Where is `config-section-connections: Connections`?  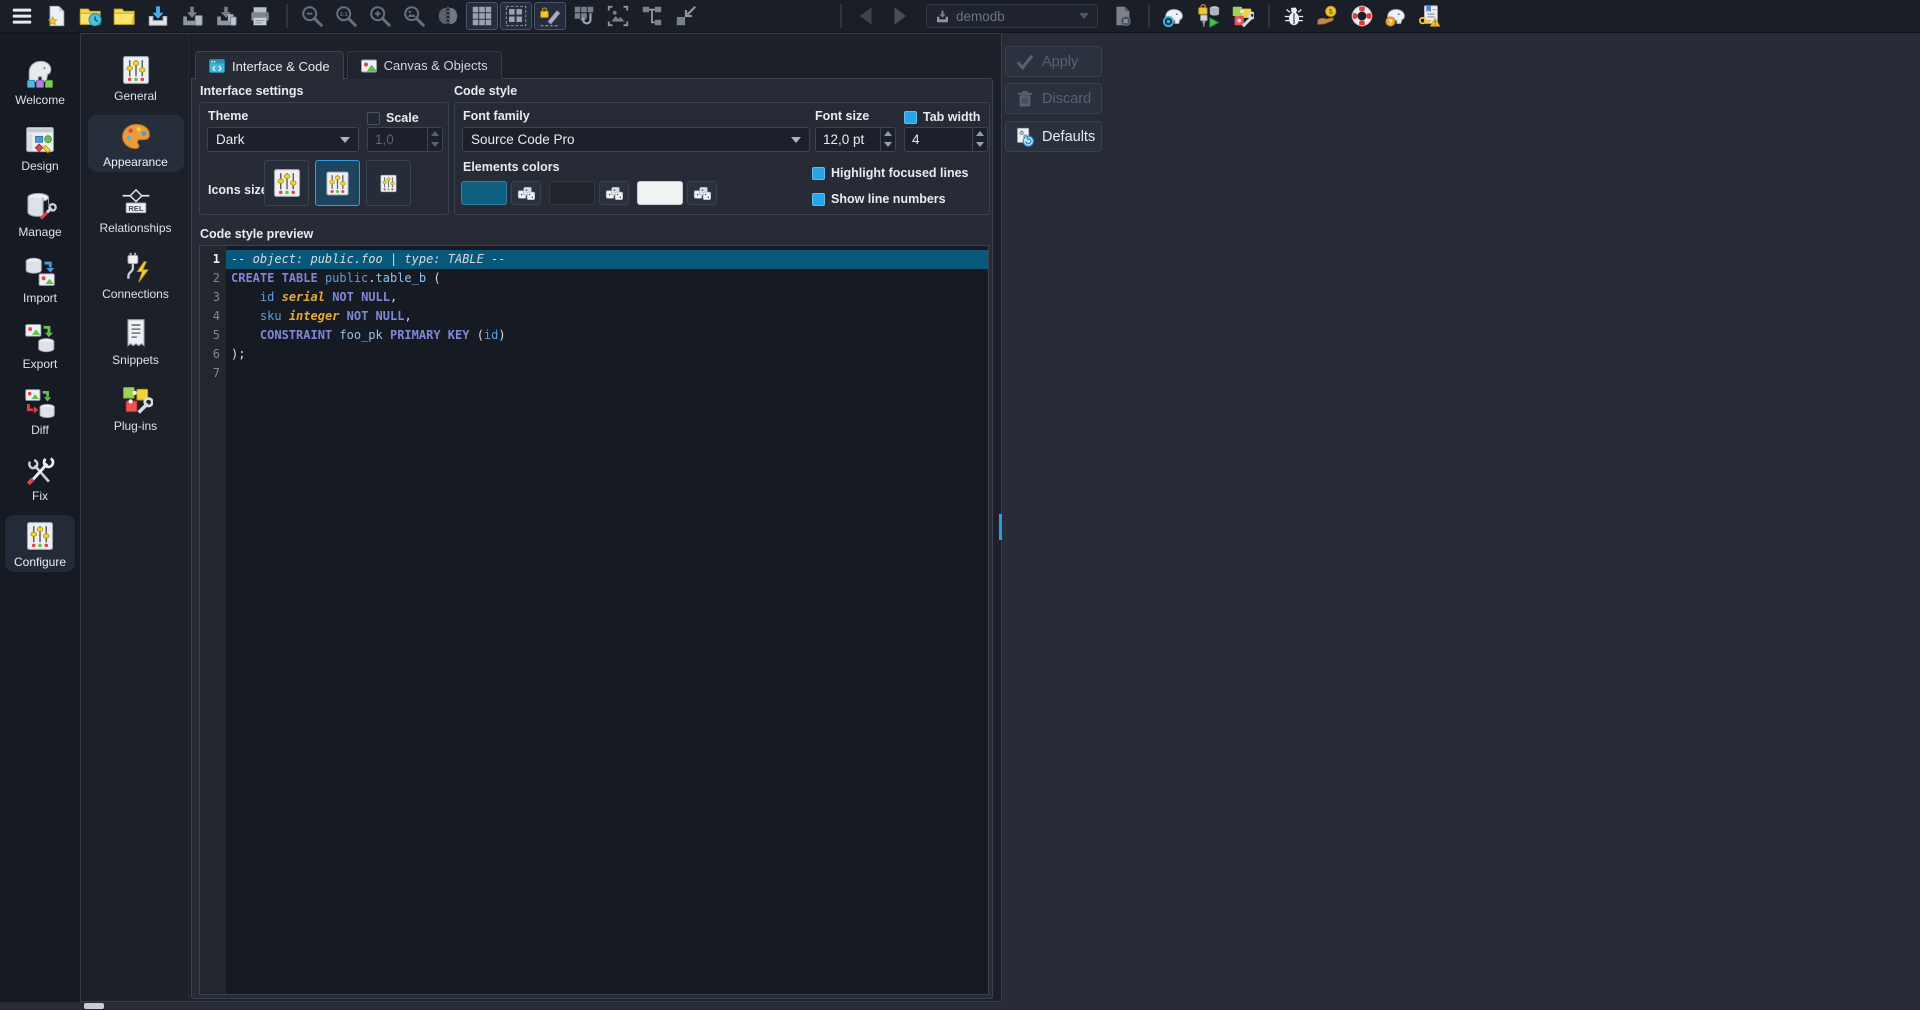 config-section-connections: Connections is located at coordinates (136, 275).